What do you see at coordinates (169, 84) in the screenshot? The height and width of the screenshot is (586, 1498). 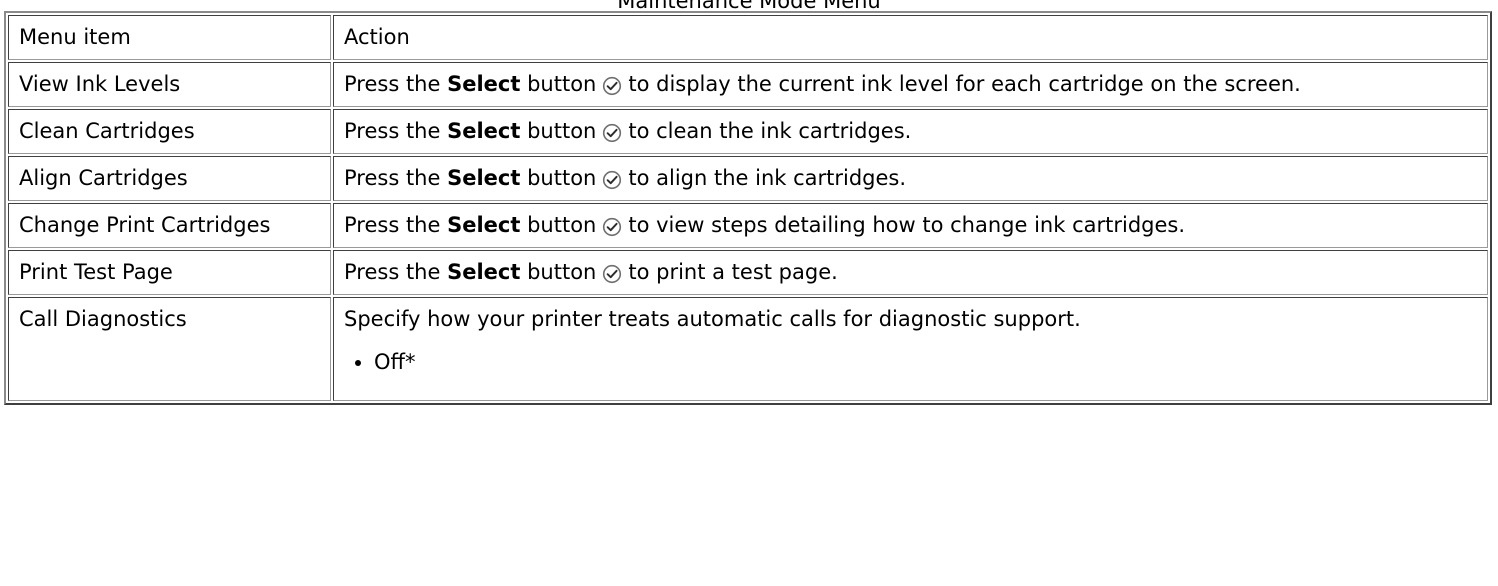 I see `menu-item-cell: View Ink Levels` at bounding box center [169, 84].